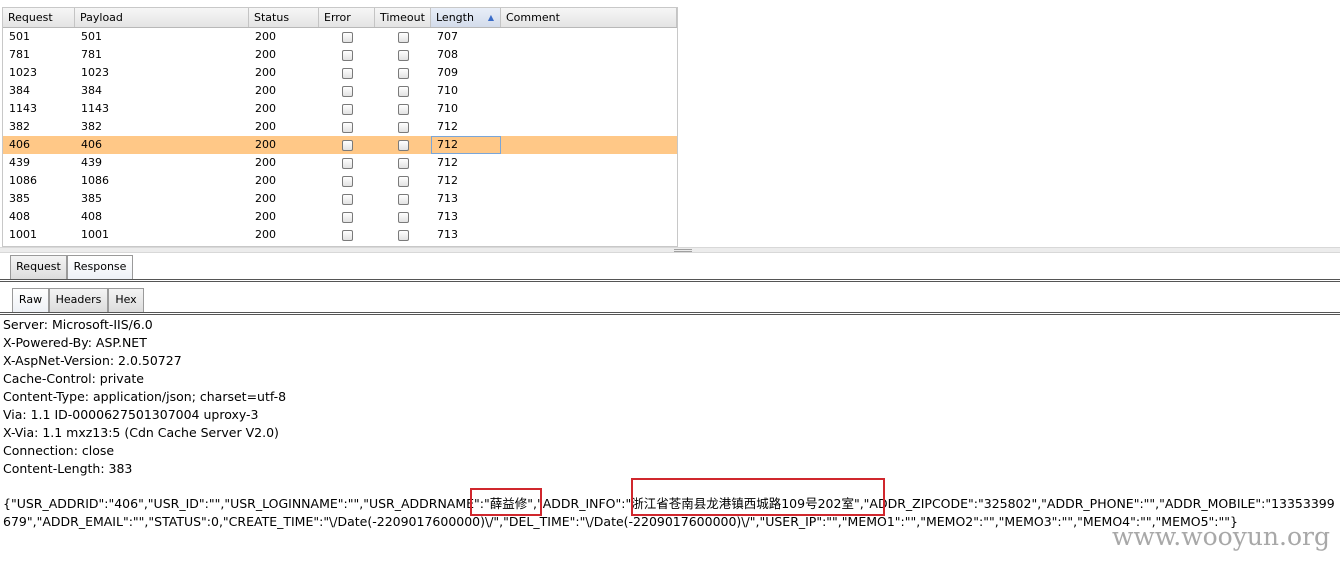  I want to click on cell-request: 501, so click(19, 36).